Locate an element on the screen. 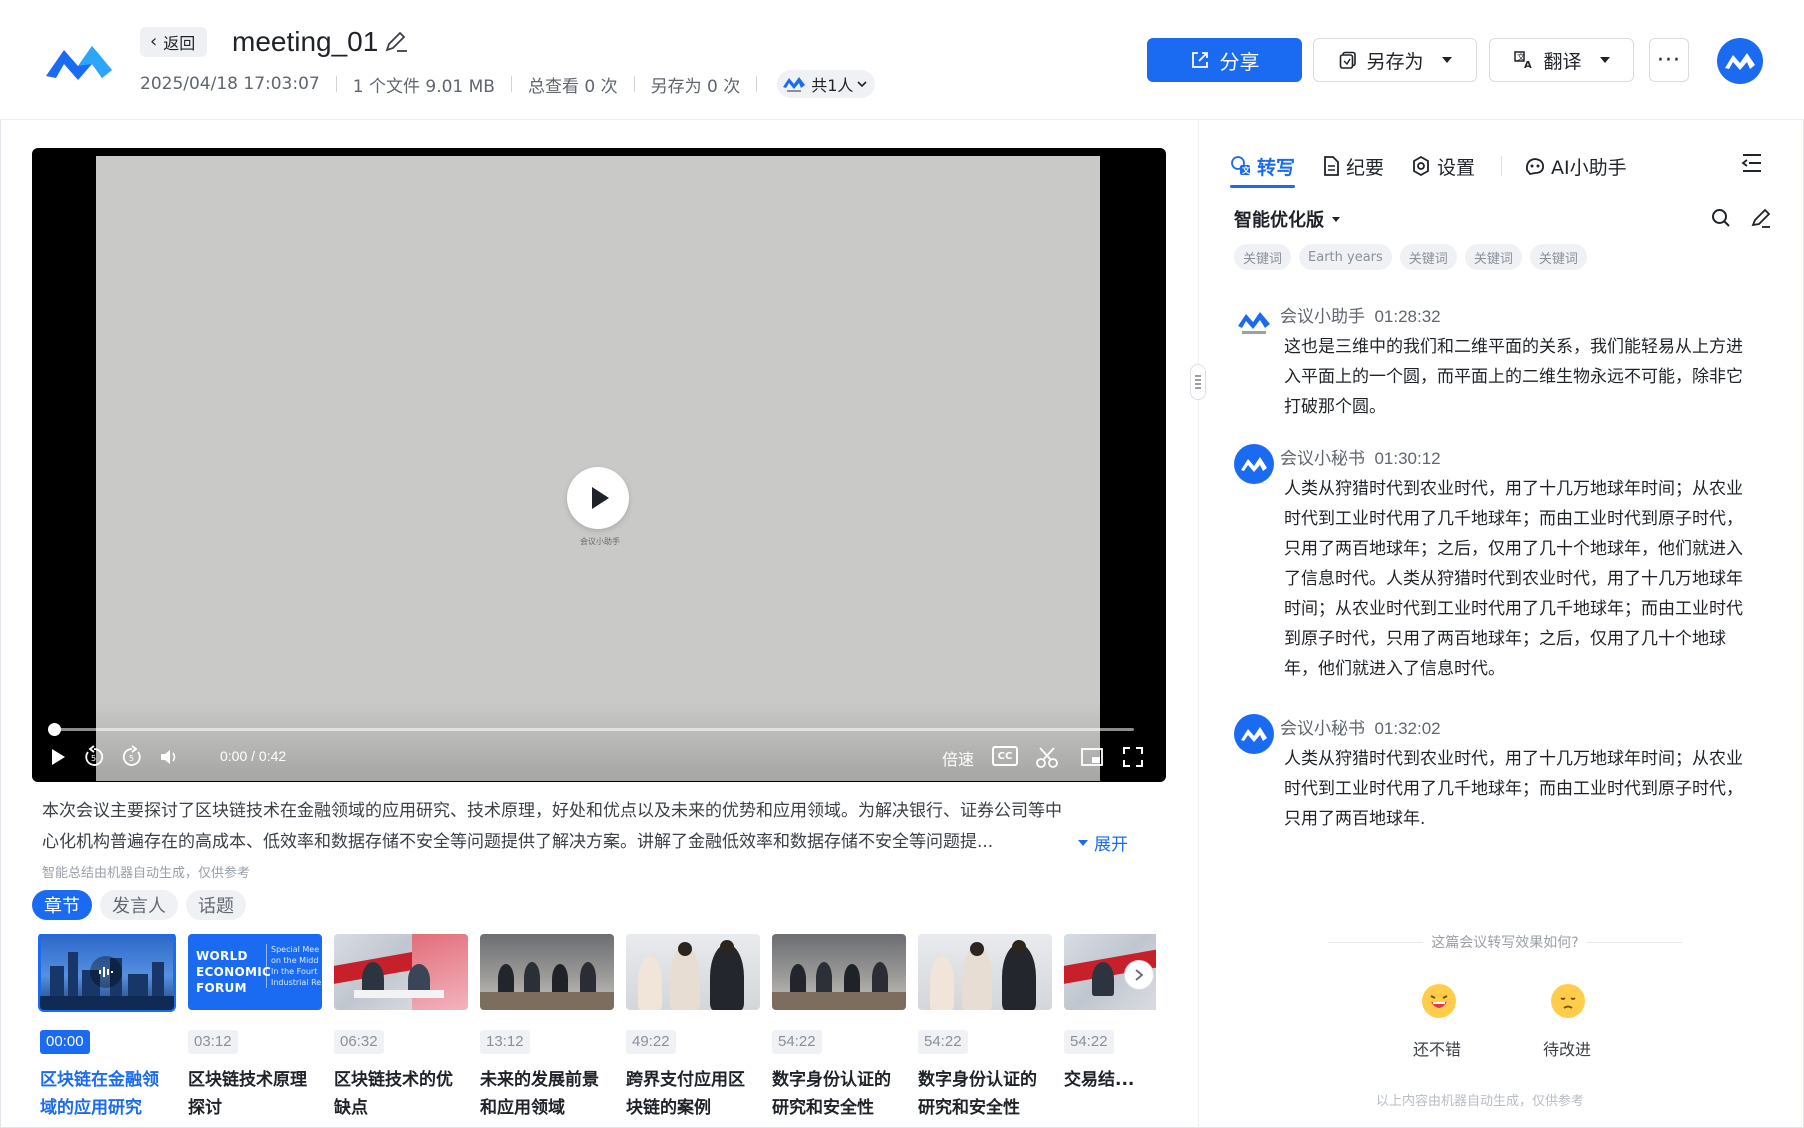  user-avatar is located at coordinates (1740, 61).